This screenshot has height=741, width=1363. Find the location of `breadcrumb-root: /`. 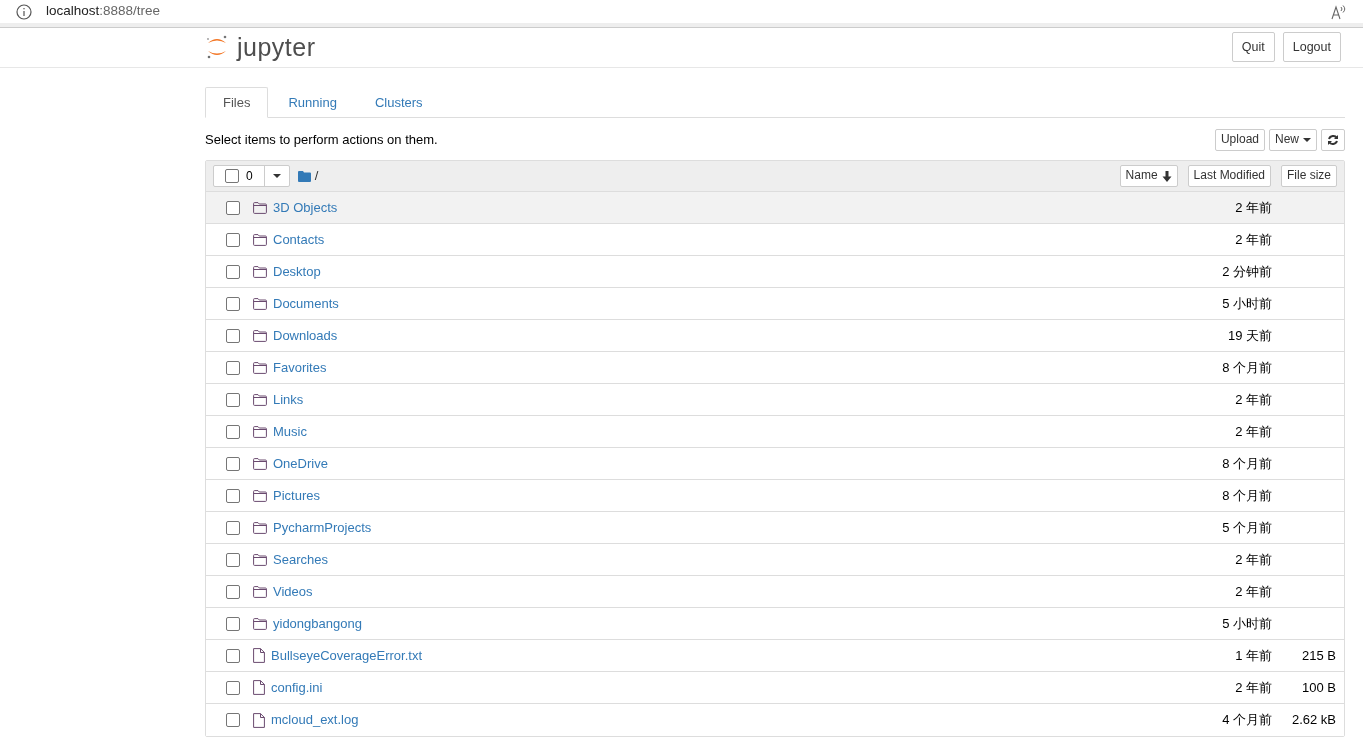

breadcrumb-root: / is located at coordinates (316, 176).